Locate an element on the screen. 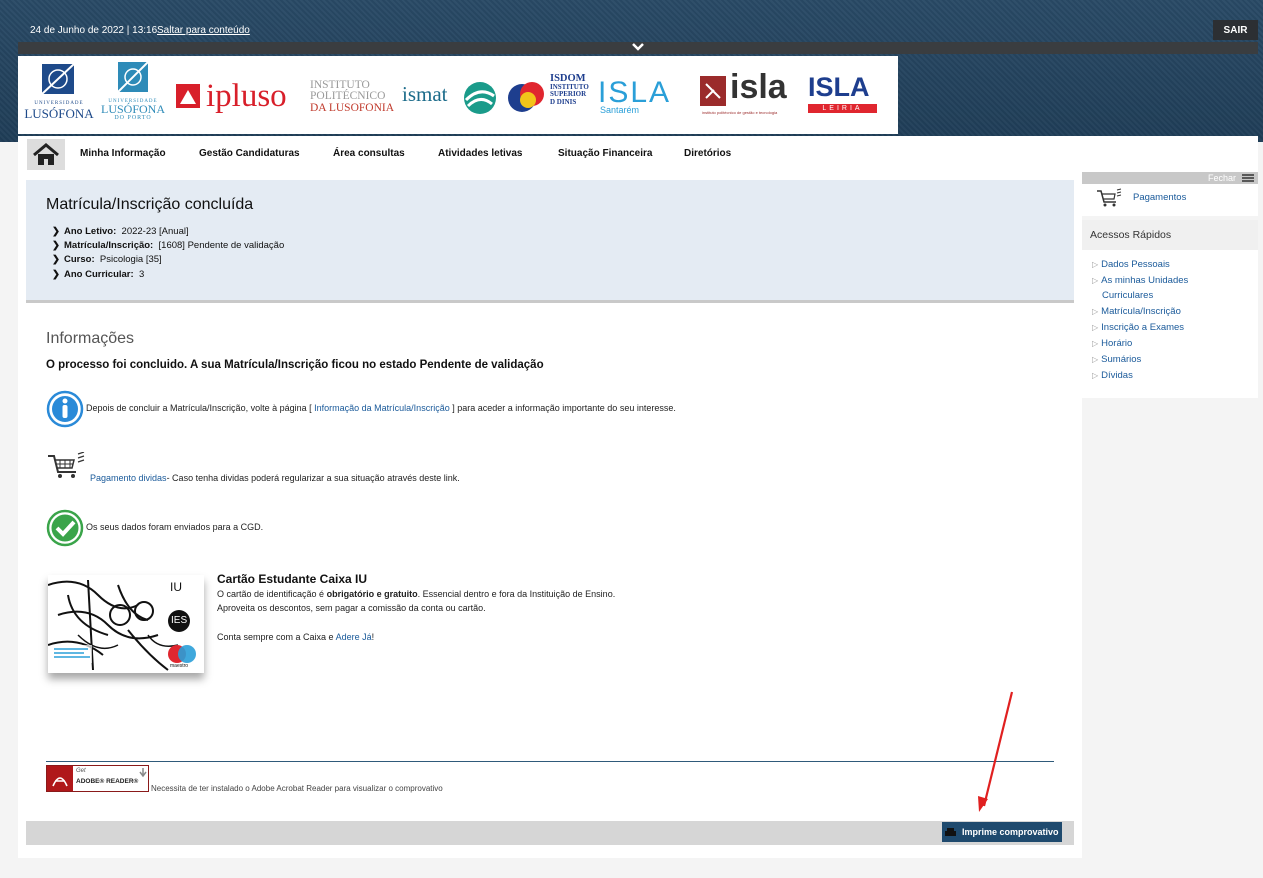 This screenshot has width=1263, height=878. info-icon is located at coordinates (65, 409).